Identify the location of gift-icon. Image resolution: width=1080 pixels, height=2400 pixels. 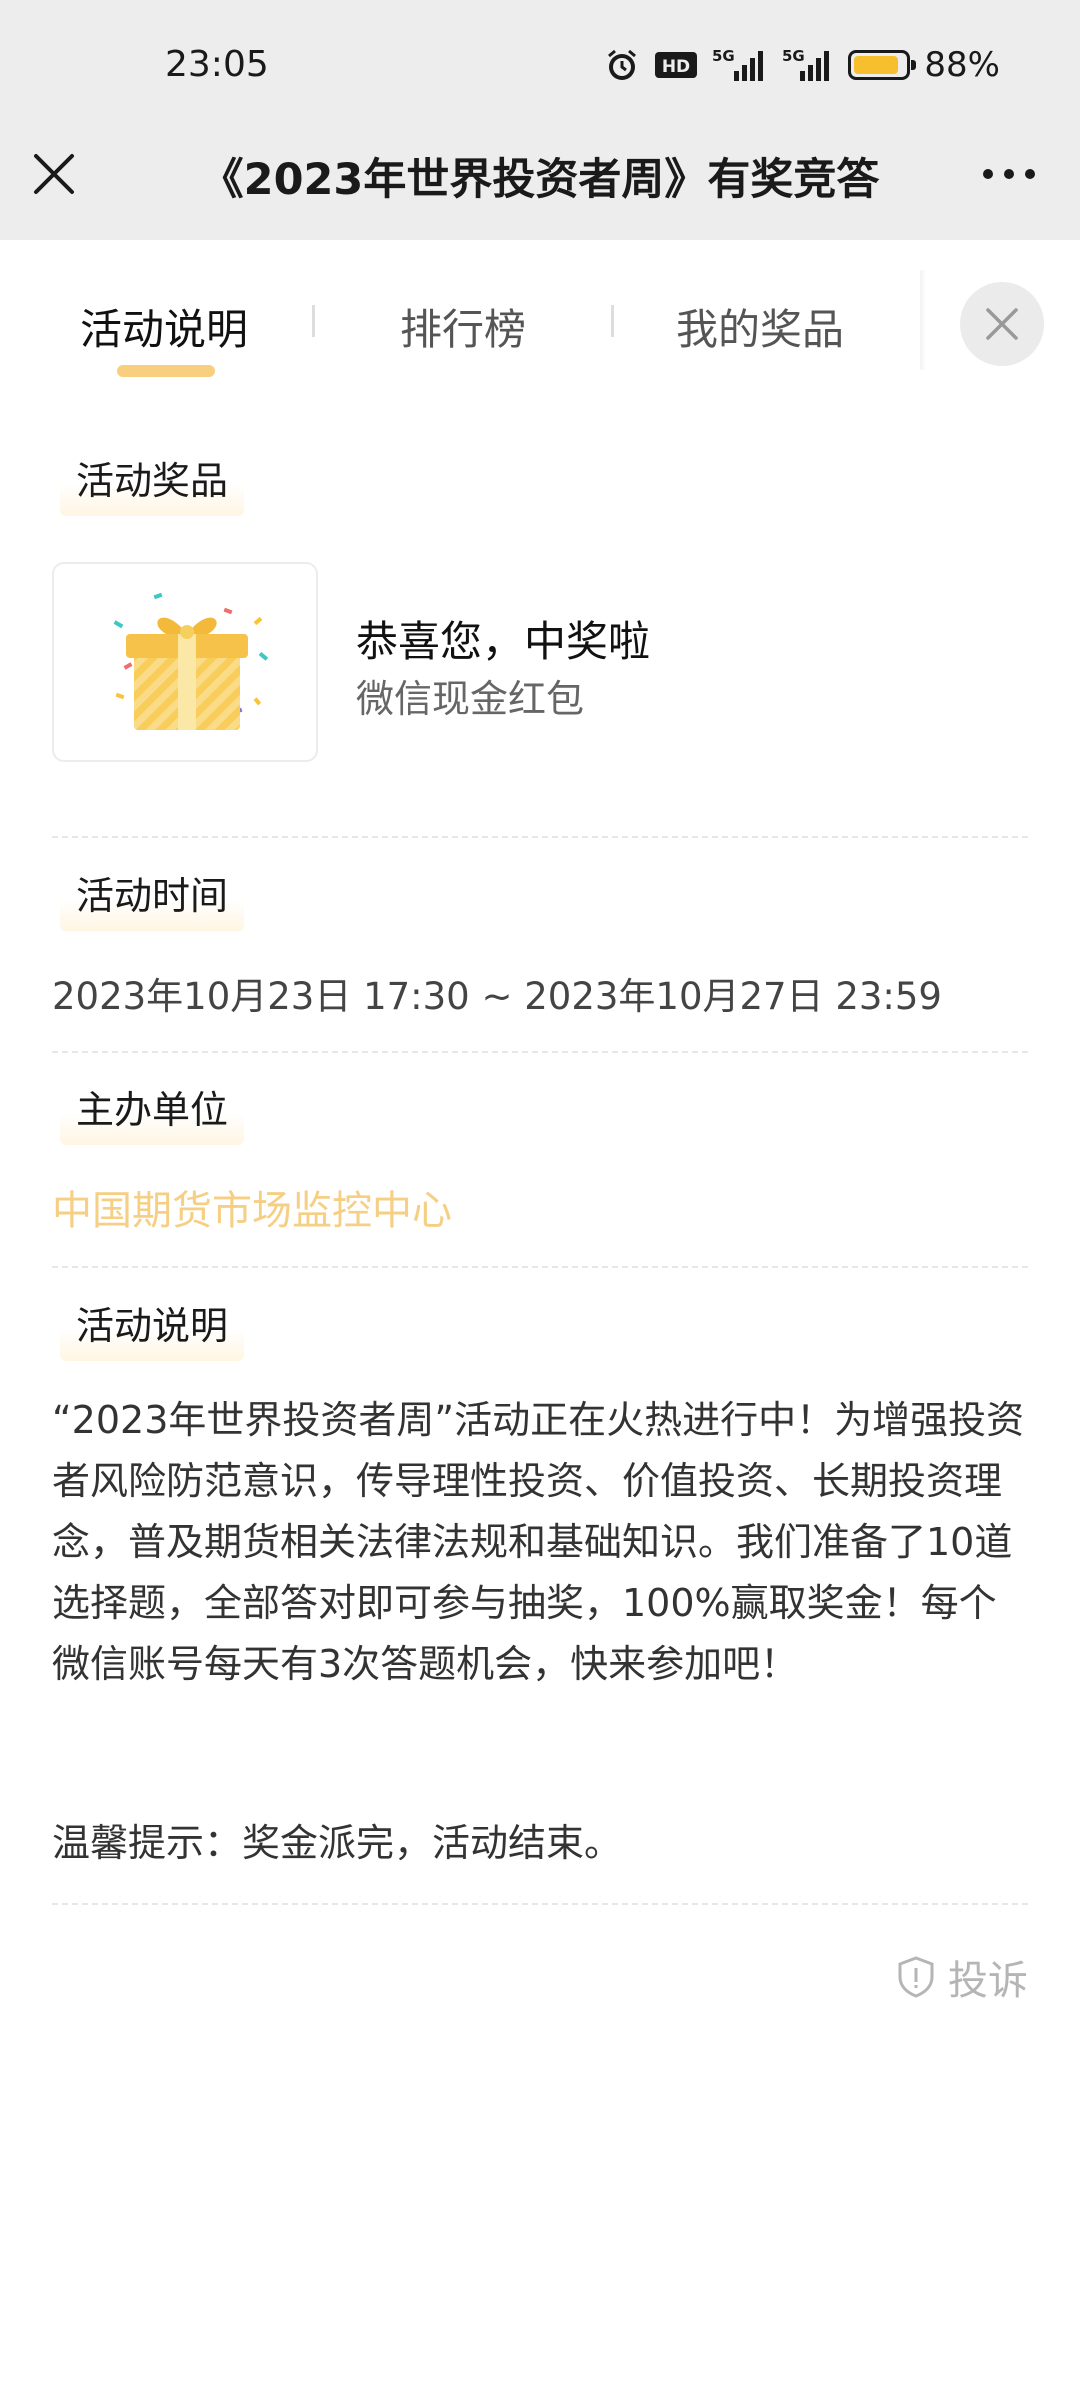
(191, 661).